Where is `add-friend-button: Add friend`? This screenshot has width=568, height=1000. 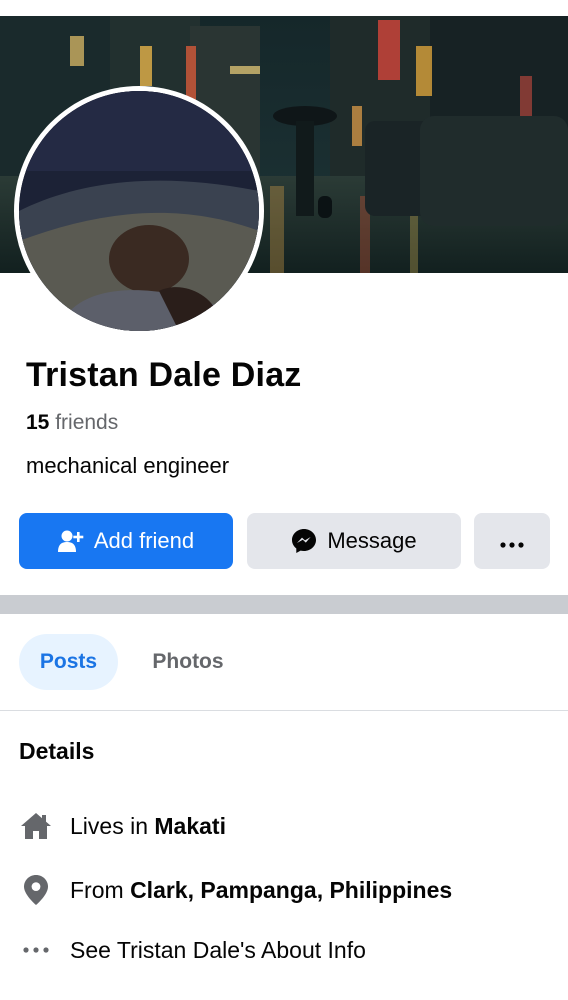 add-friend-button: Add friend is located at coordinates (126, 541).